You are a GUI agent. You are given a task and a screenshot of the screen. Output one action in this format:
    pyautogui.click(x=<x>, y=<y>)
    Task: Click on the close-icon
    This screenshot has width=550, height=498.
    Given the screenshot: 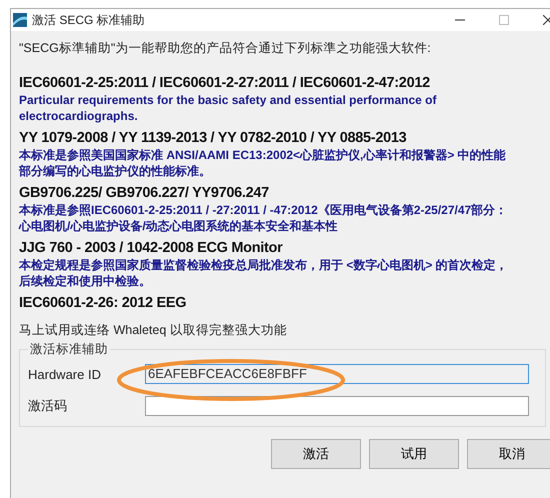 What is the action you would take?
    pyautogui.click(x=546, y=20)
    